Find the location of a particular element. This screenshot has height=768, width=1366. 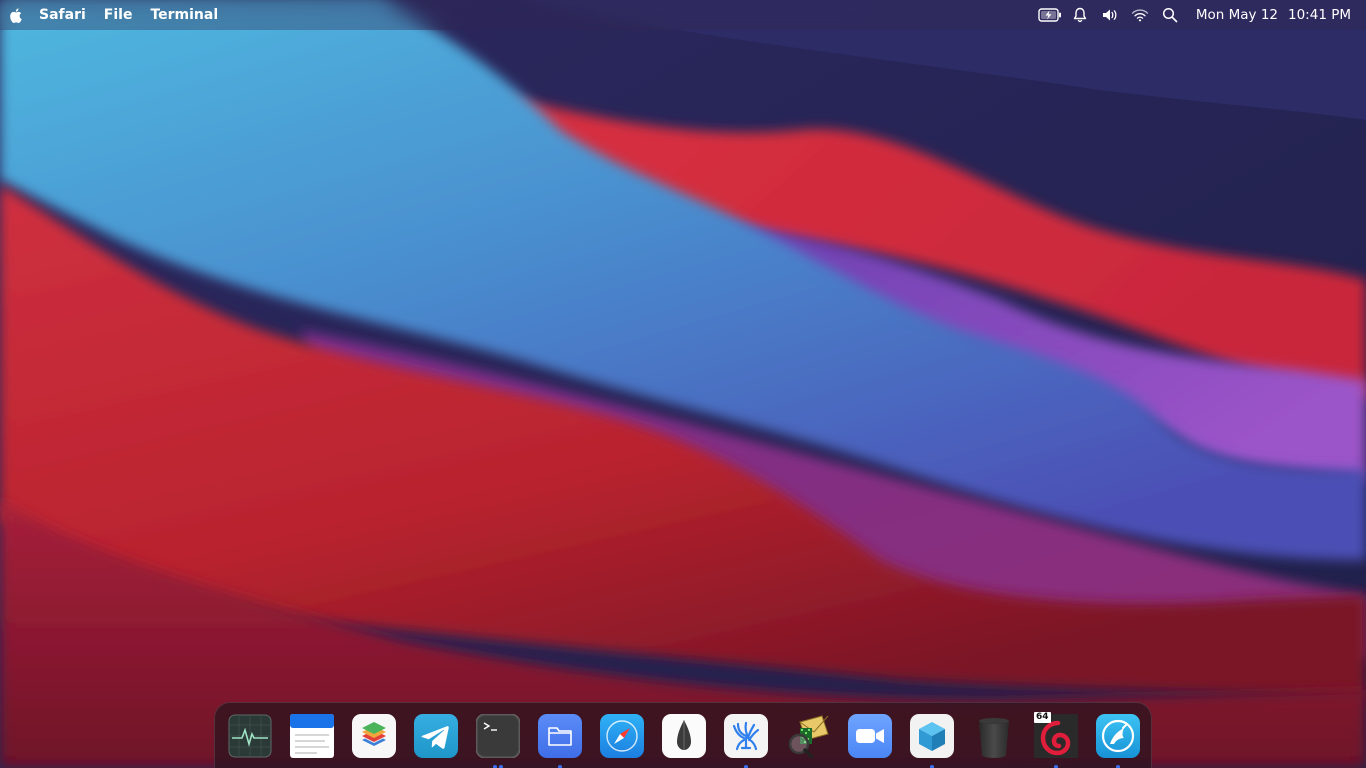

text-editor-icon is located at coordinates (312, 736).